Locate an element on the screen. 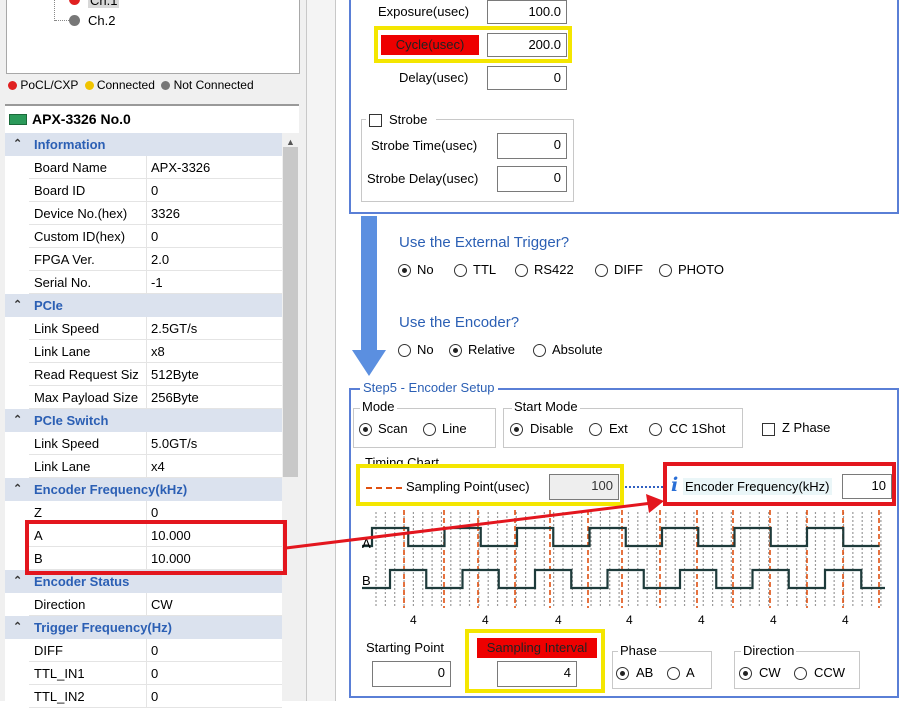 The width and height of the screenshot is (910, 708). encoder_use-option-label: No is located at coordinates (425, 349).